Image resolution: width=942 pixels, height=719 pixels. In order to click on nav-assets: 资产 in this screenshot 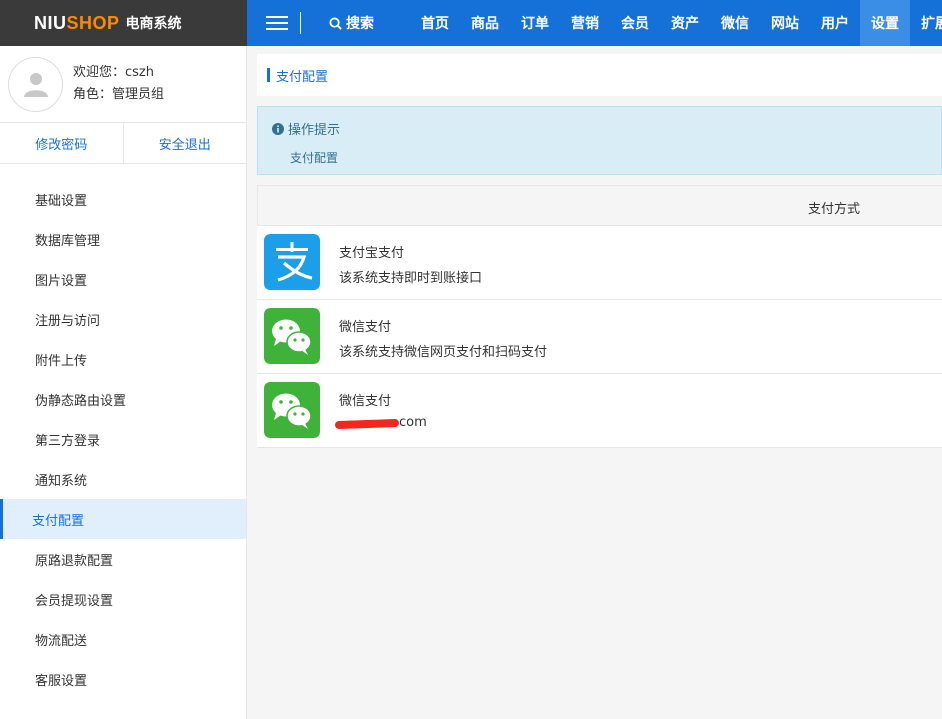, I will do `click(685, 23)`.